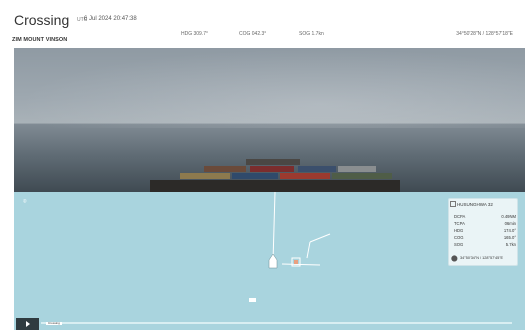  I want to click on target-cog-value: 165.0°, so click(509, 237).